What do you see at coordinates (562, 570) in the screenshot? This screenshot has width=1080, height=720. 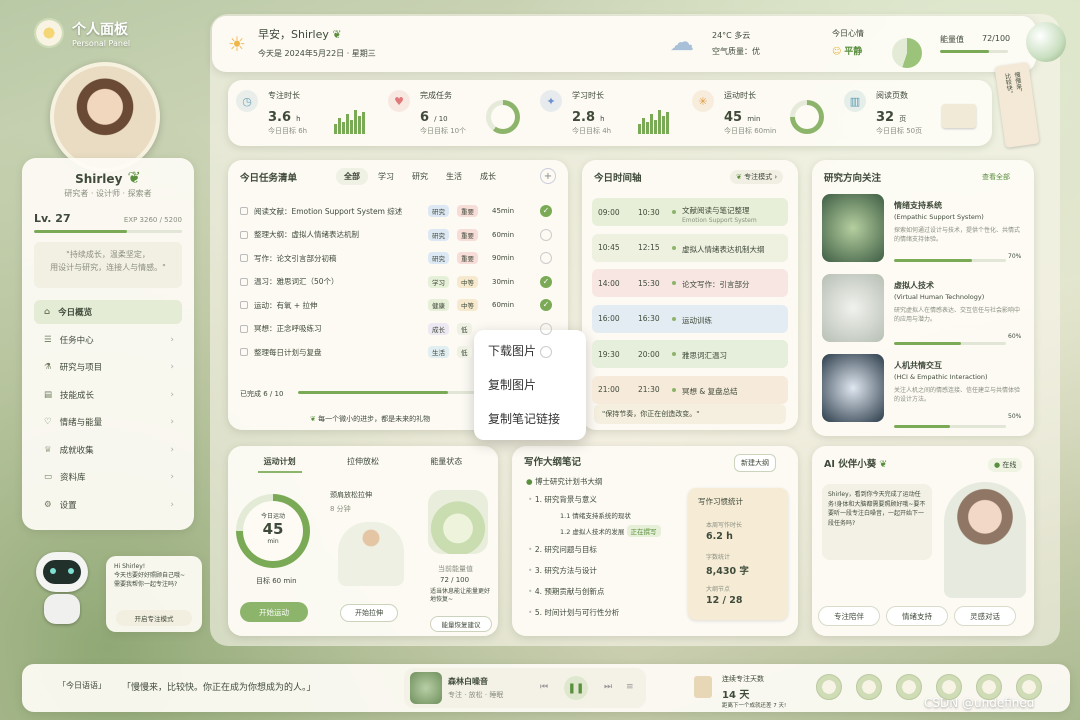 I see `outline-item: • 3. 研究方法与设计` at bounding box center [562, 570].